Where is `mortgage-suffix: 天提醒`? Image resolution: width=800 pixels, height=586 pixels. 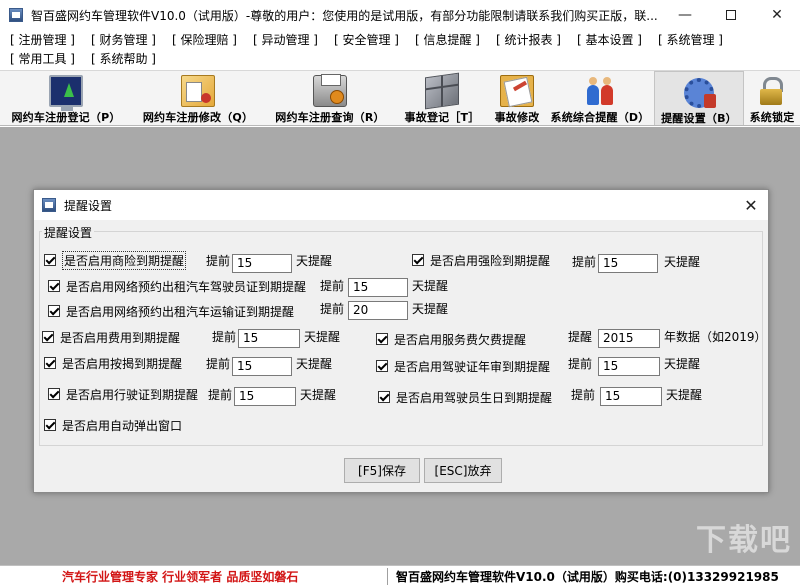 mortgage-suffix: 天提醒 is located at coordinates (314, 364).